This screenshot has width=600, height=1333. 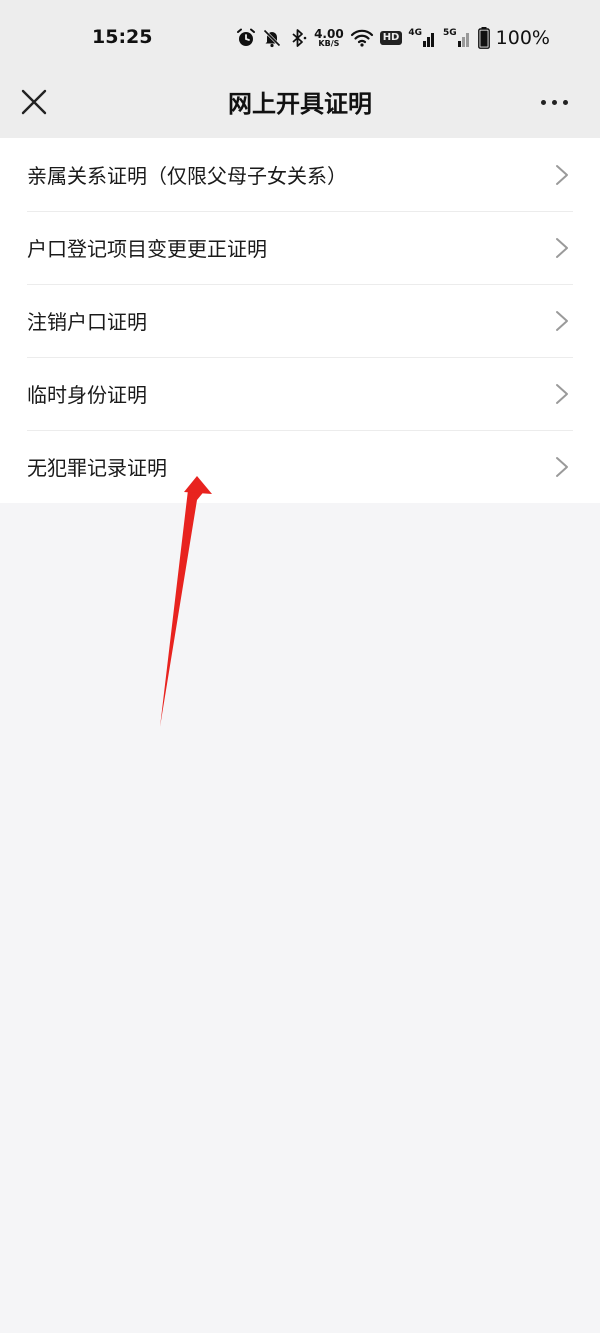 I want to click on wifi-icon, so click(x=361, y=38).